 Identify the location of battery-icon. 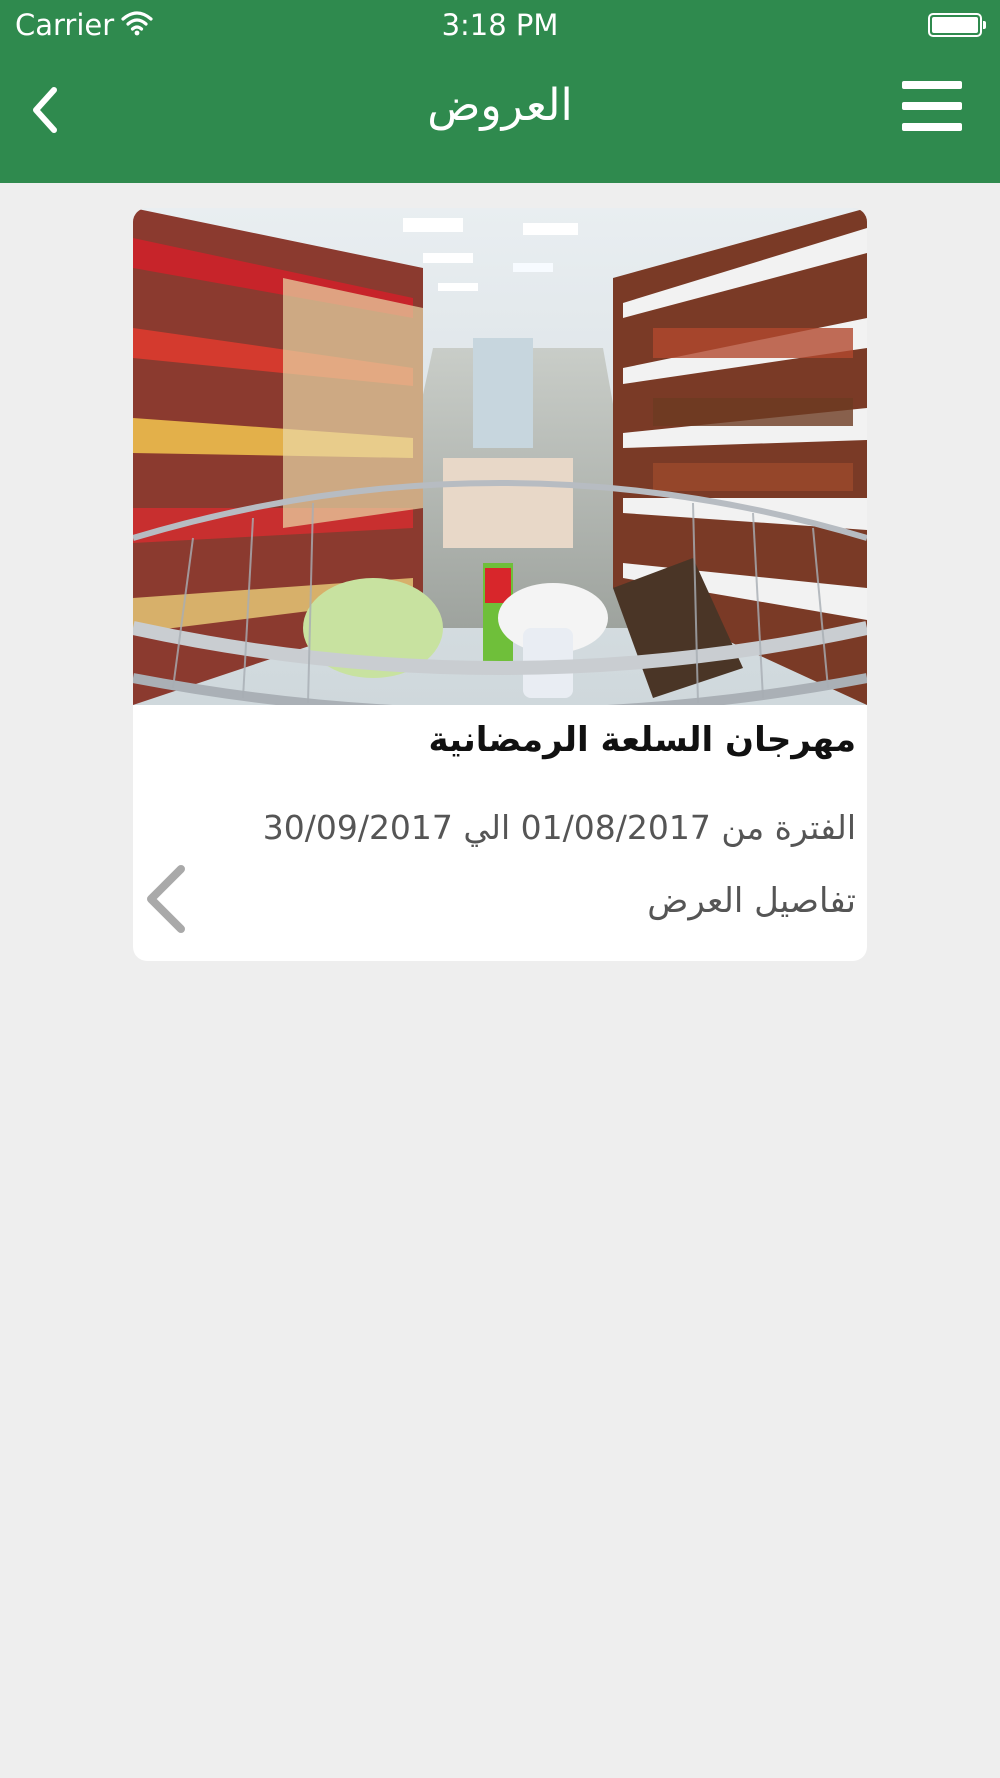
(957, 25).